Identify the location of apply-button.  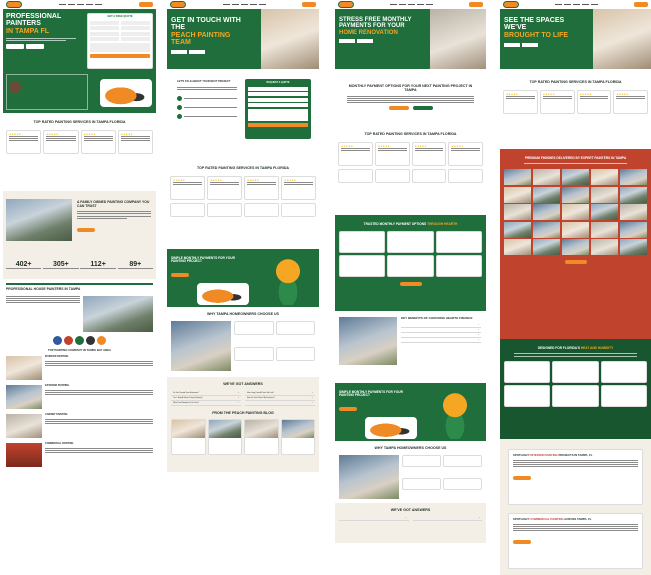
(398, 108).